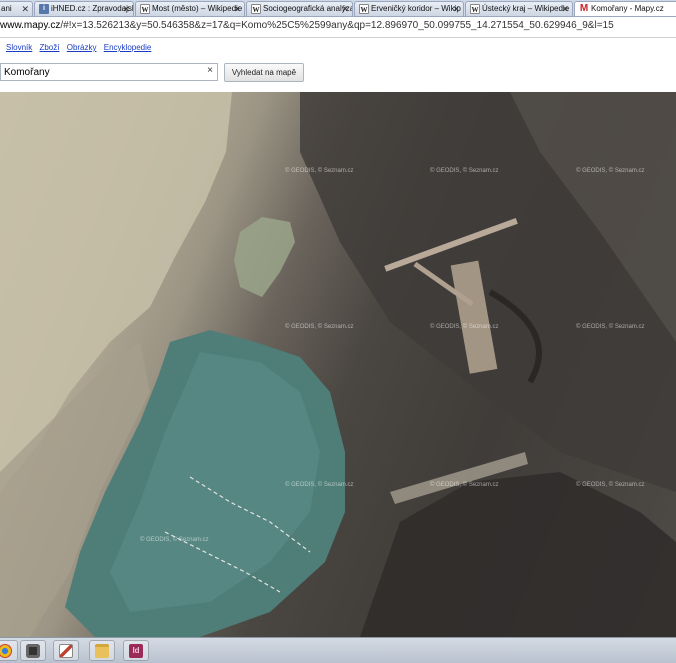 This screenshot has width=676, height=663. Describe the element at coordinates (308, 8) in the screenshot. I see `tab-label: Sociogeografická analýza` at that location.